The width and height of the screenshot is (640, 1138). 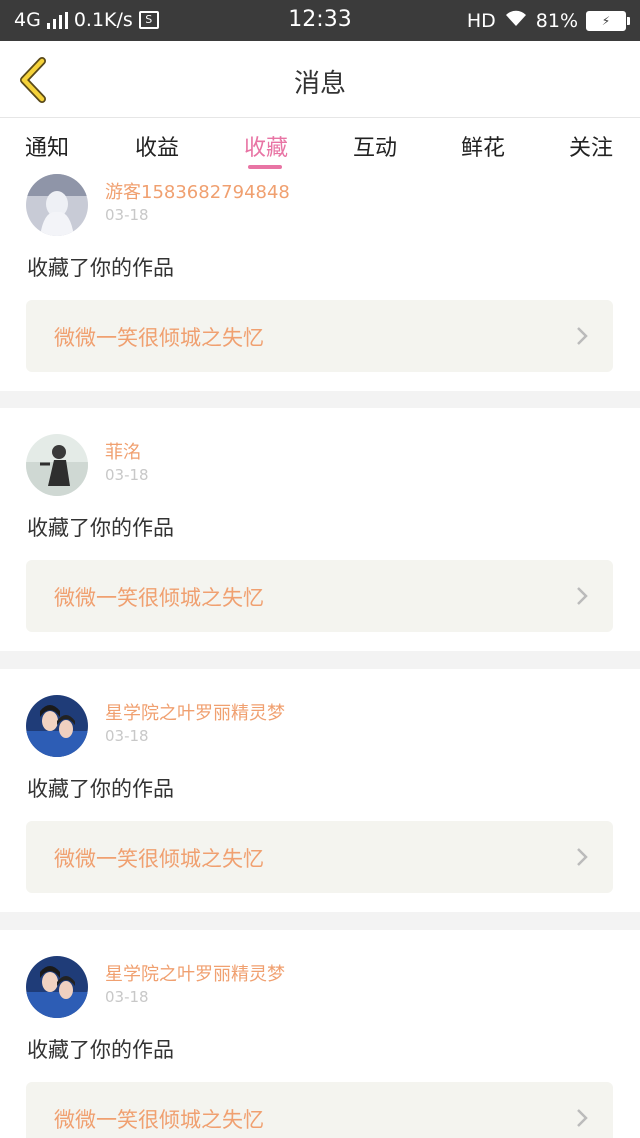 I want to click on tab-interaction: 互动, so click(x=375, y=146).